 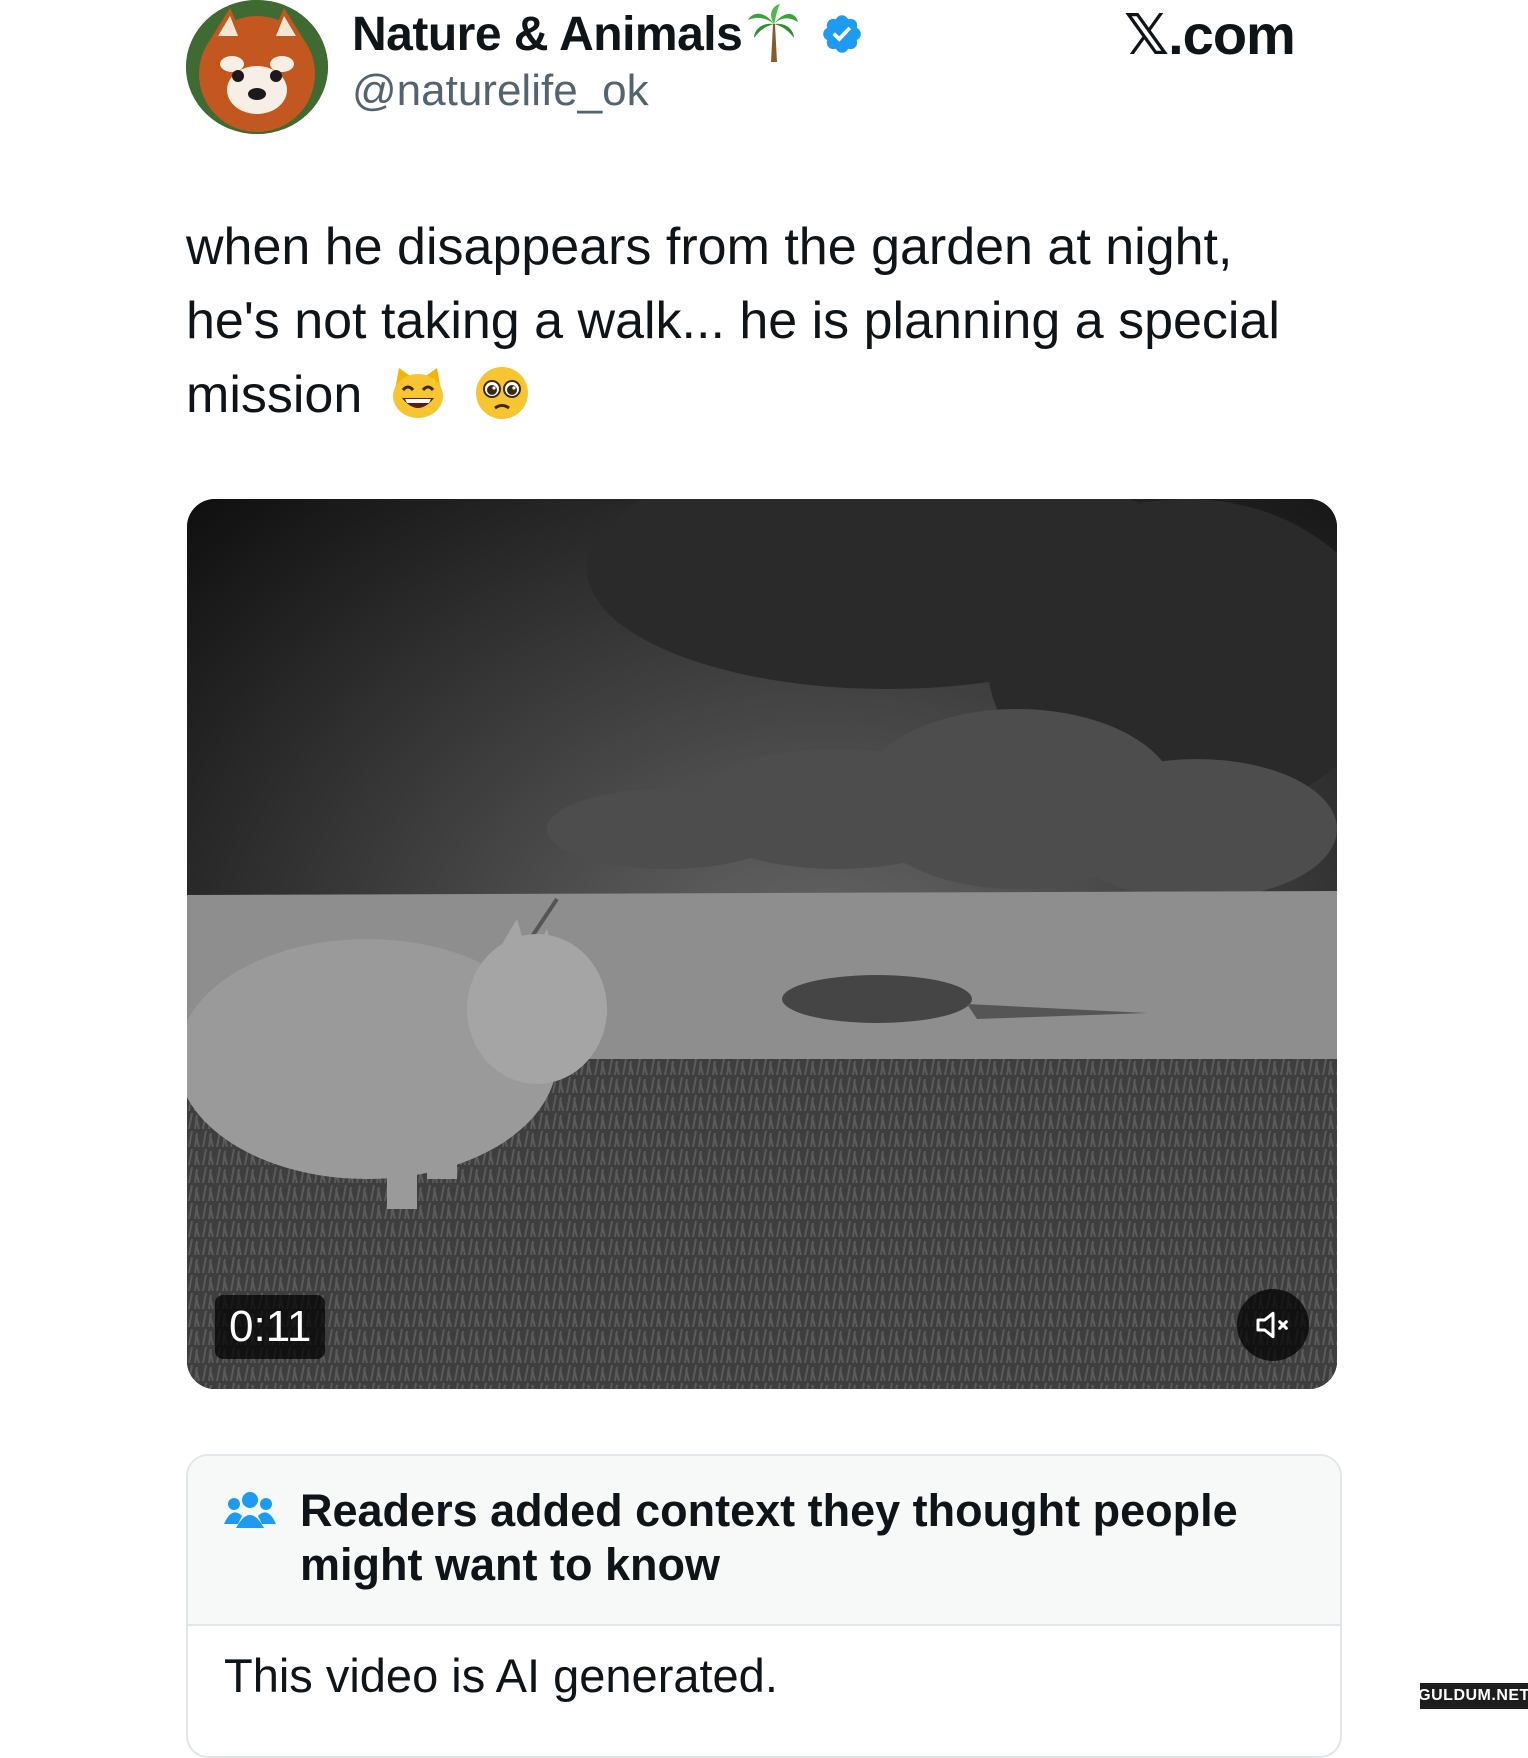 I want to click on avatar, so click(x=257, y=67).